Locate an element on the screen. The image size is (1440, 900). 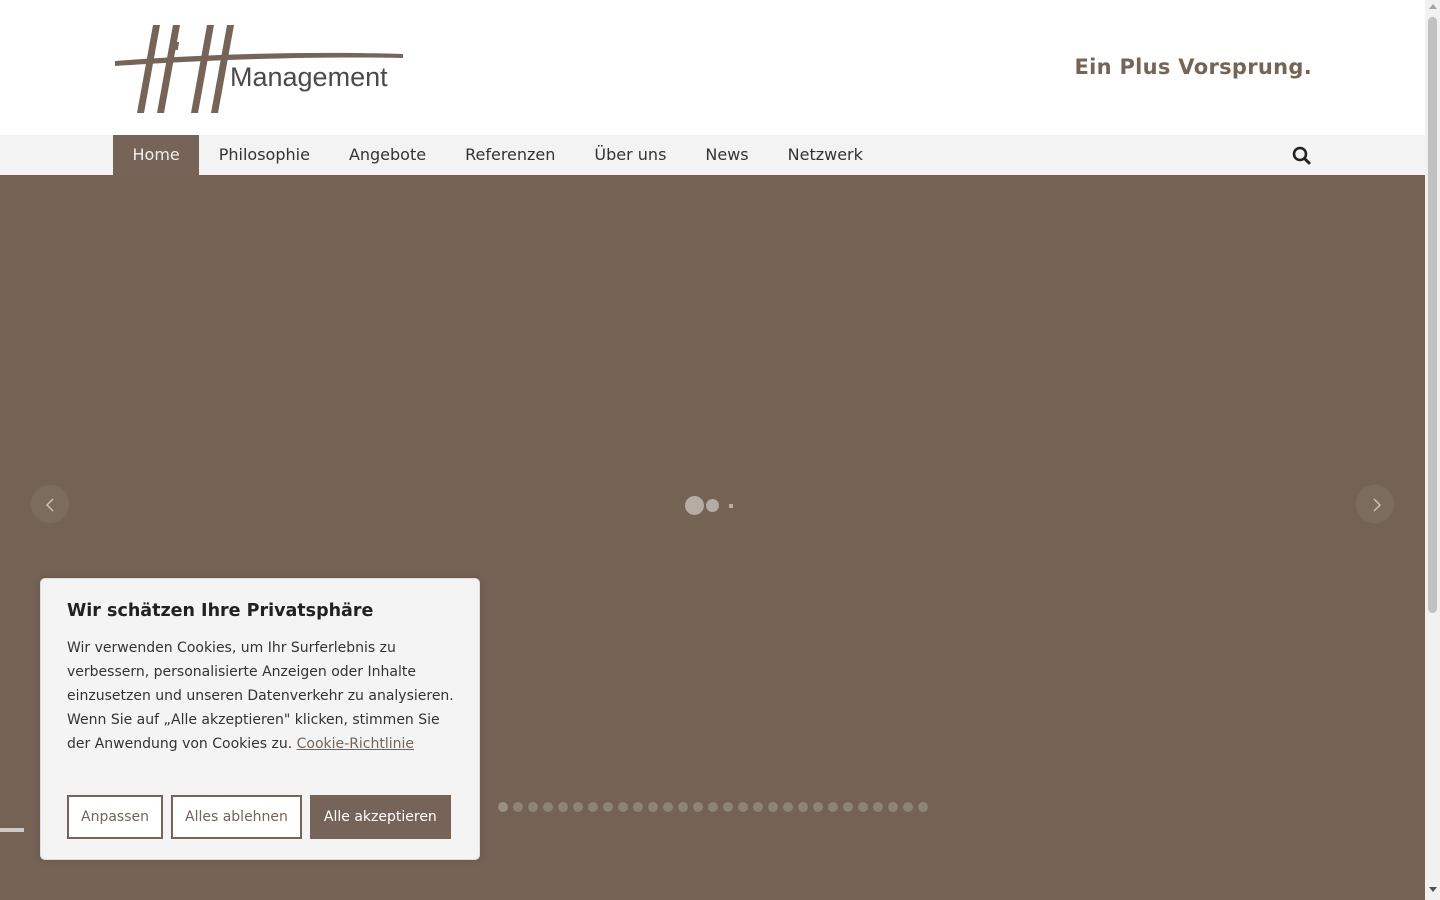
nav-item-referenzen: Referenzen is located at coordinates (510, 155).